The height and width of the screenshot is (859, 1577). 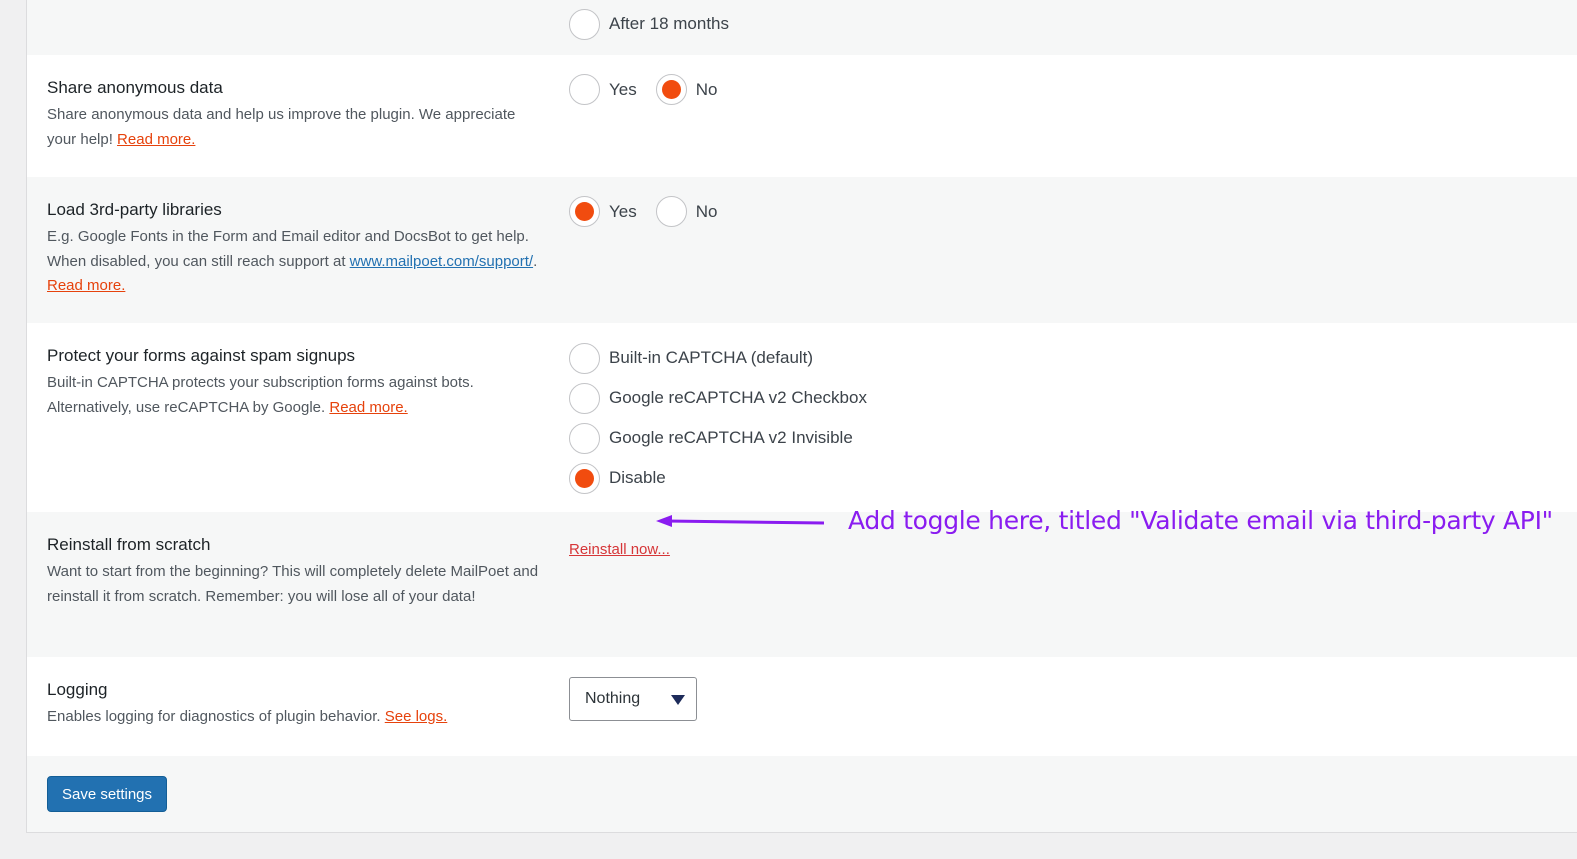 I want to click on setting-title: Load 3rd-party libraries, so click(x=134, y=209).